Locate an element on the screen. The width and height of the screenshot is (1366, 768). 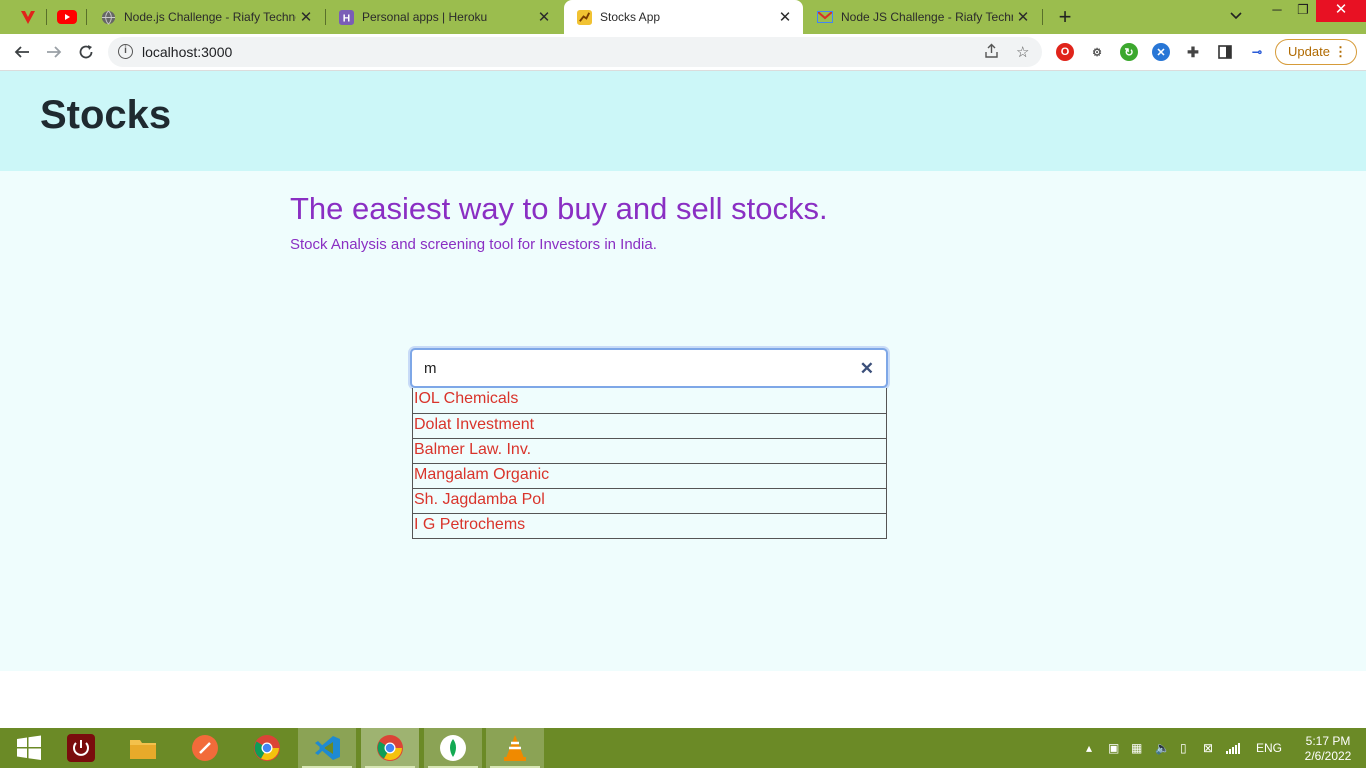
clock-time: 5:17 PM is located at coordinates (1328, 741).